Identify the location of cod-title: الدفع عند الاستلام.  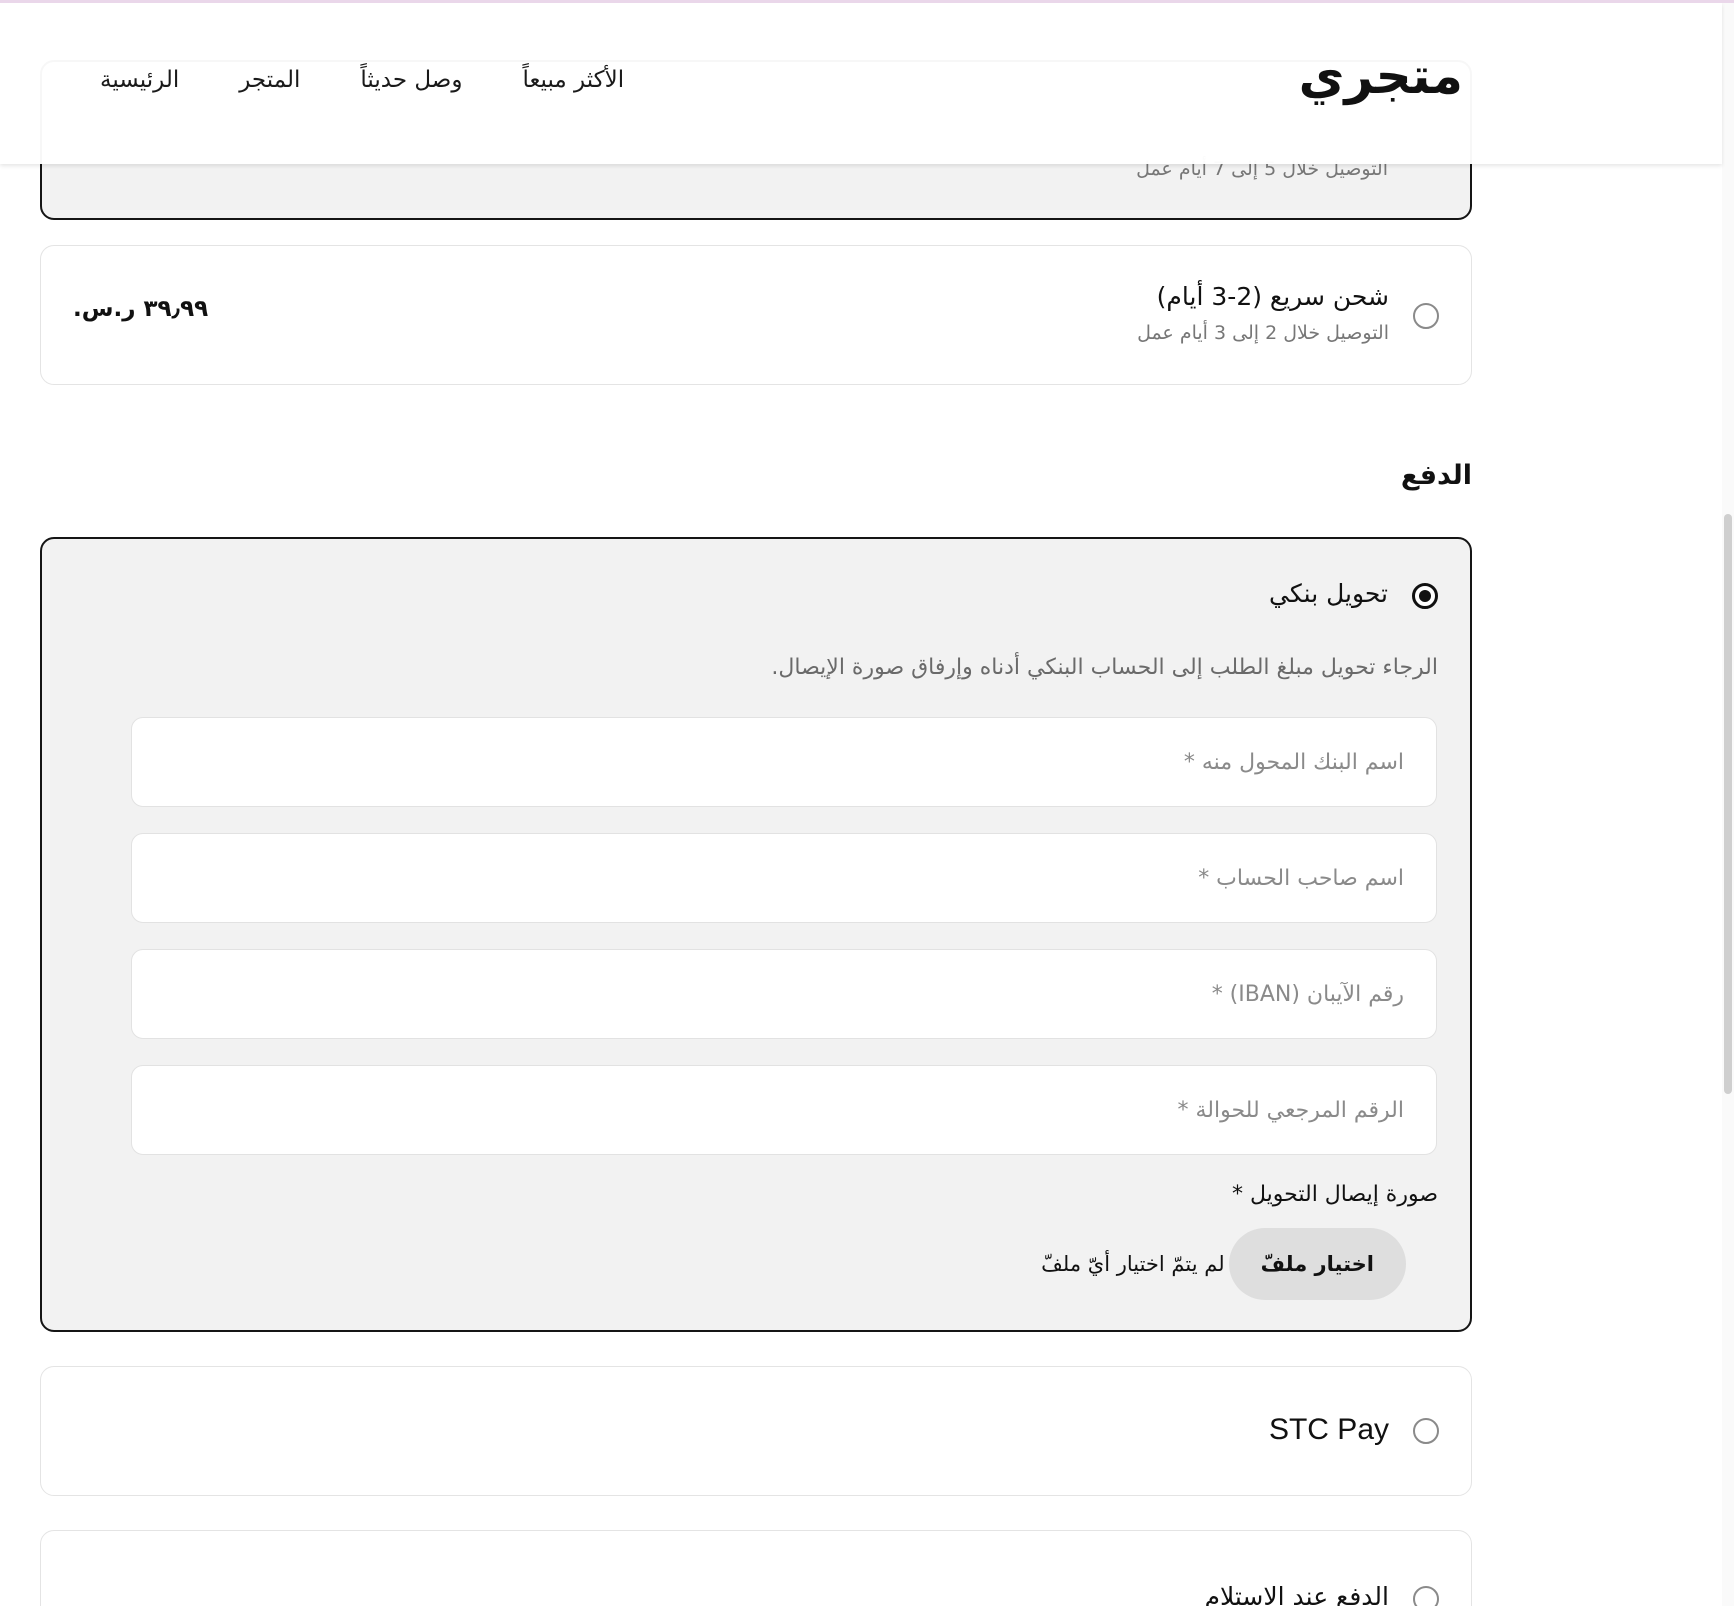
(1296, 1594).